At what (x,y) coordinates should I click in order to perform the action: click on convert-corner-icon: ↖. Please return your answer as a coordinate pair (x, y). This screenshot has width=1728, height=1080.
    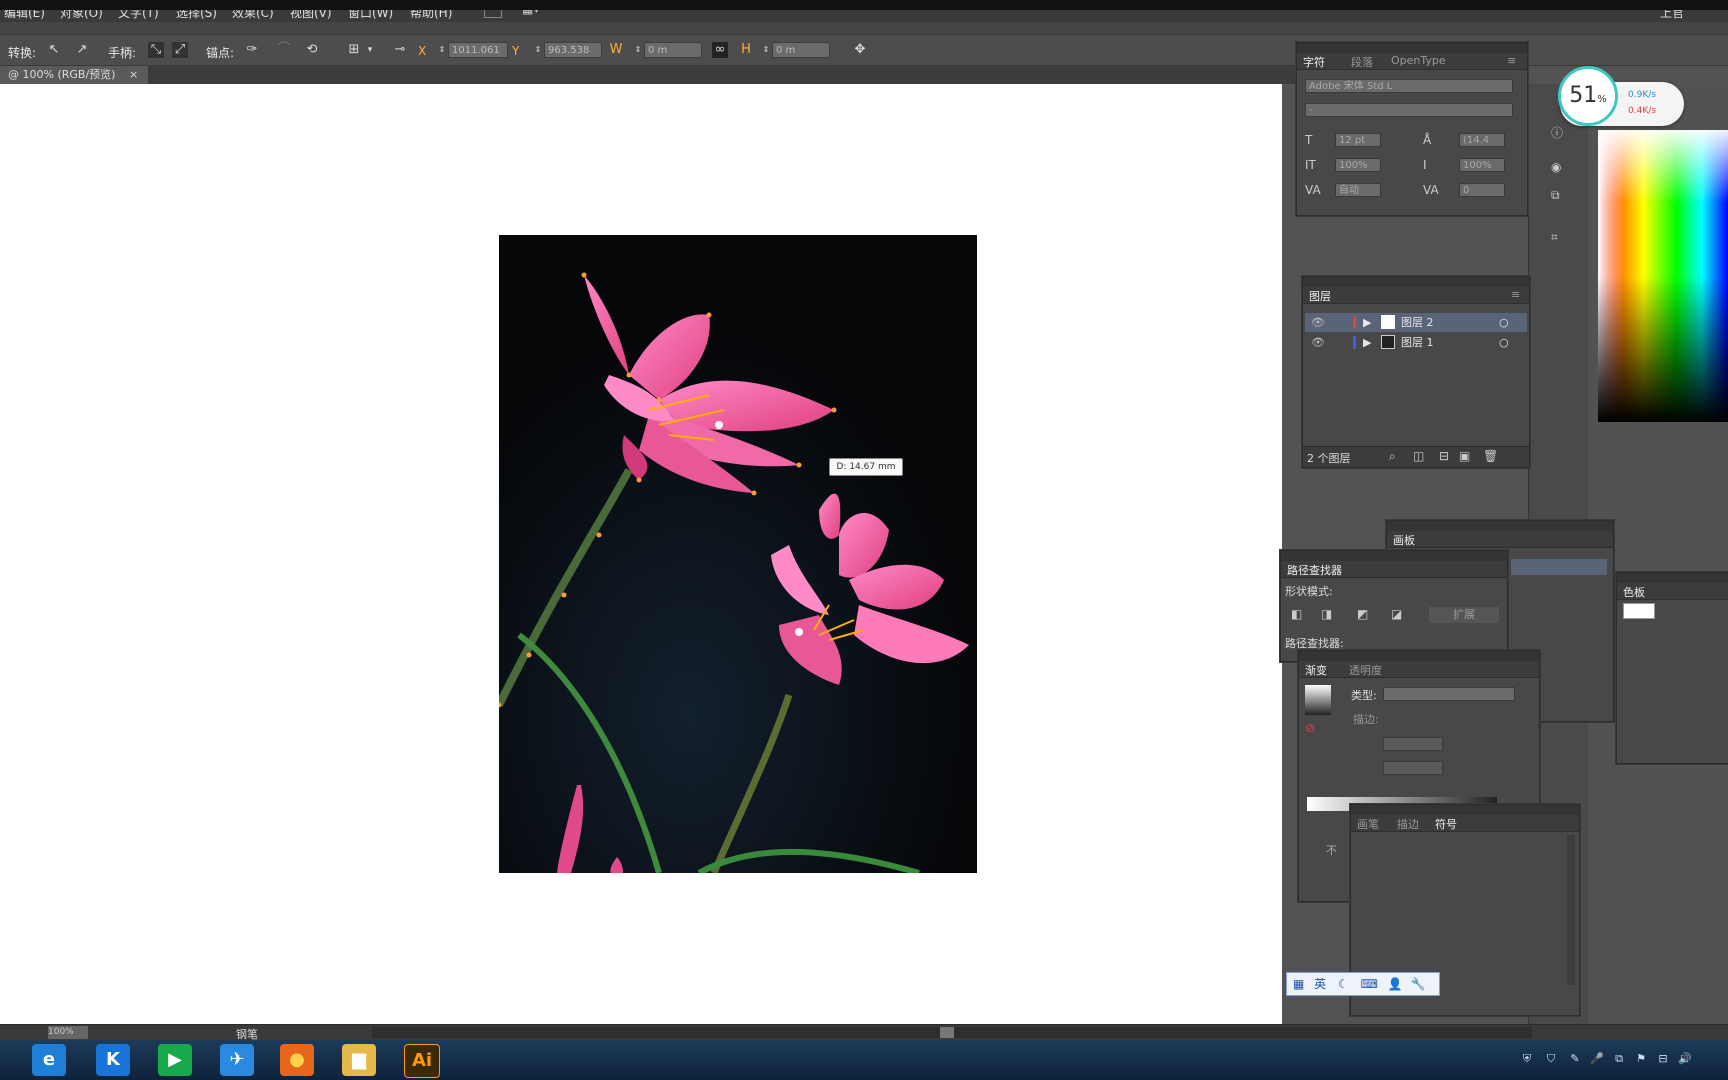
    Looking at the image, I should click on (54, 50).